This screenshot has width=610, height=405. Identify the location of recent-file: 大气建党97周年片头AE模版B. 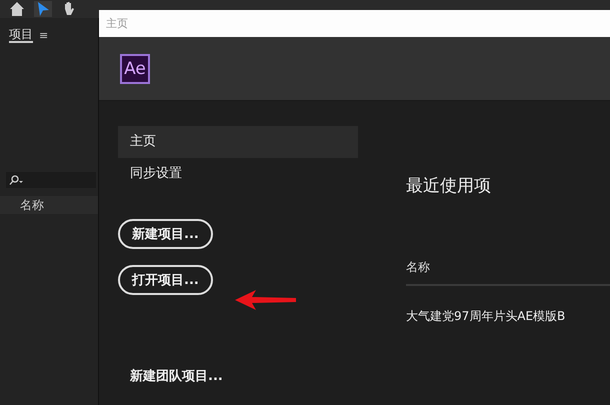
(508, 316).